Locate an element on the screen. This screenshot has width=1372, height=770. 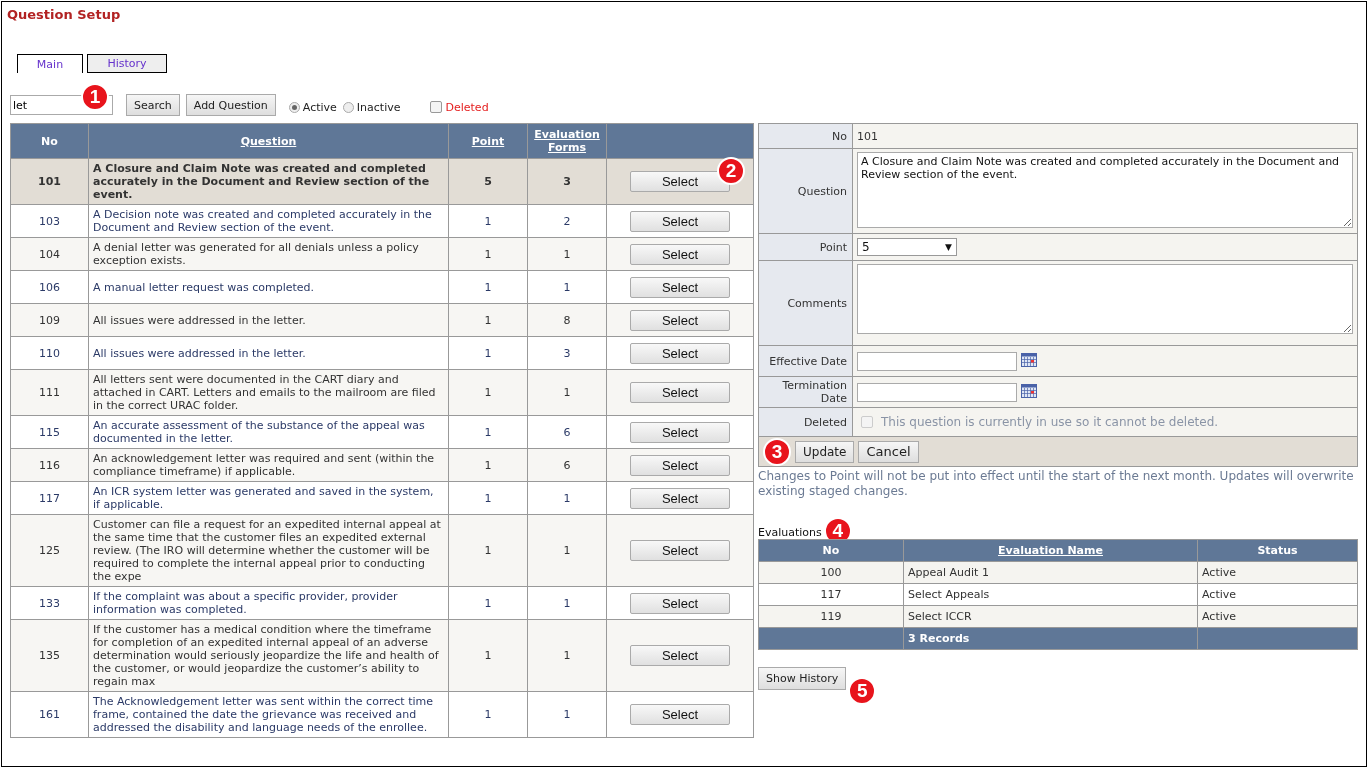
table-row: 103 A Decision note was created and completed accurately in the Document and Review section of the event. 1 2 Select is located at coordinates (382, 221).